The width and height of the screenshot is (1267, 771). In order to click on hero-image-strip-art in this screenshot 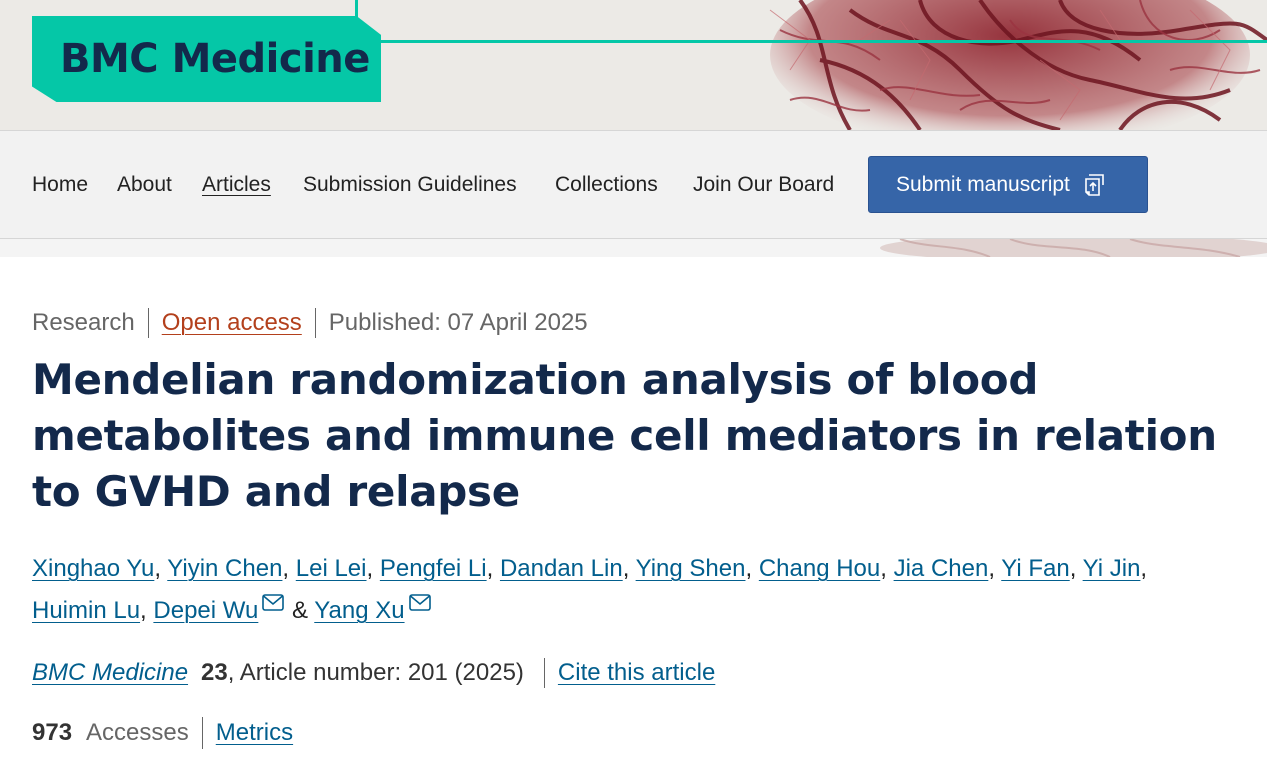, I will do `click(633, 248)`.